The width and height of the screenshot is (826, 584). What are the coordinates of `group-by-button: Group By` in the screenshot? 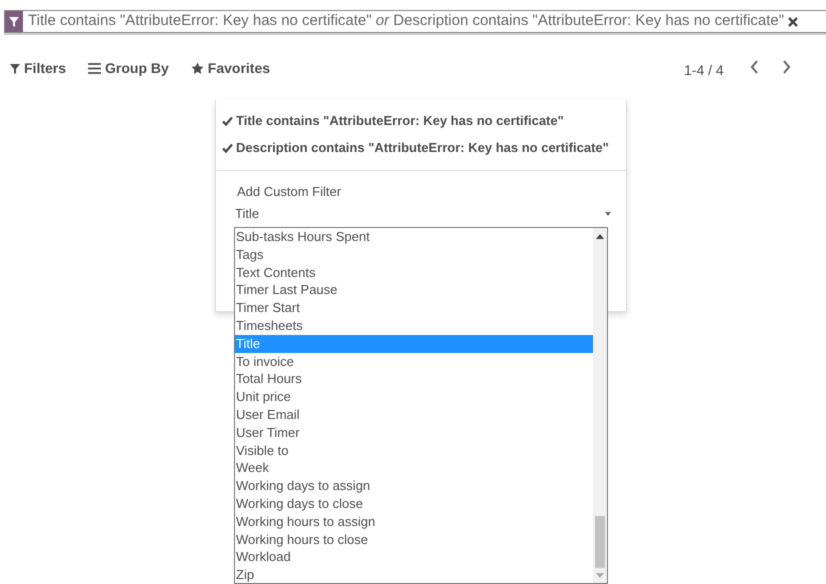 It's located at (128, 68).